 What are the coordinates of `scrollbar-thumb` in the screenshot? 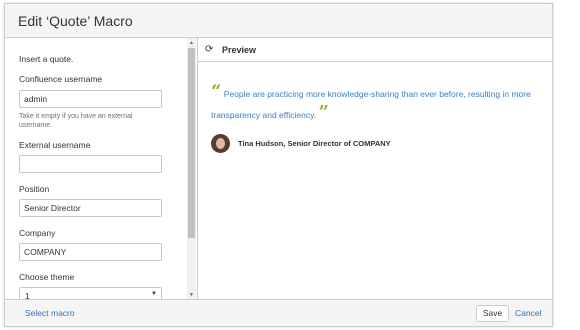 It's located at (191, 143).